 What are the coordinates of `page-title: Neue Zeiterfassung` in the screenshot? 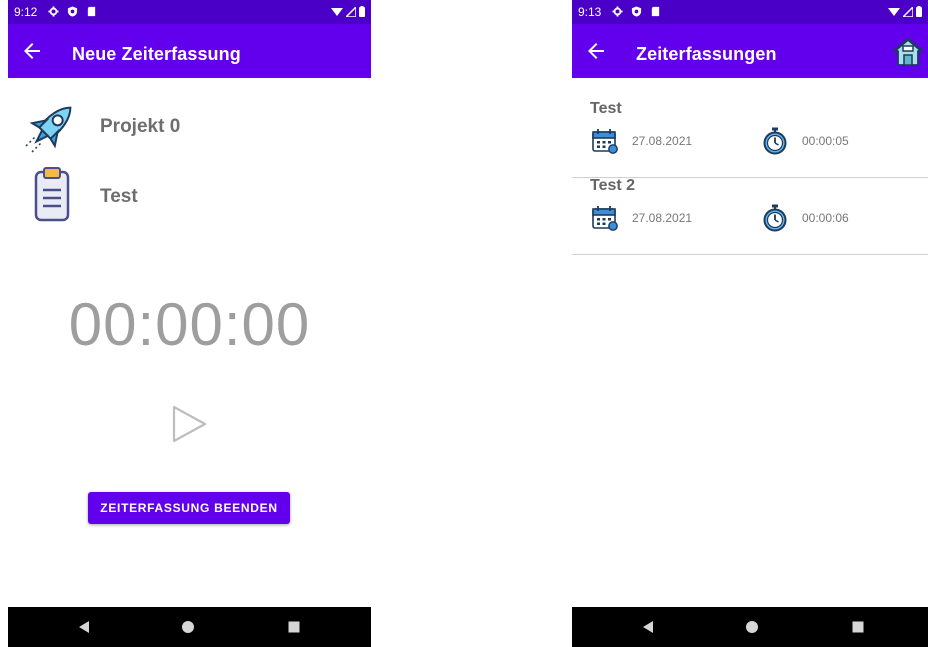 It's located at (156, 54).